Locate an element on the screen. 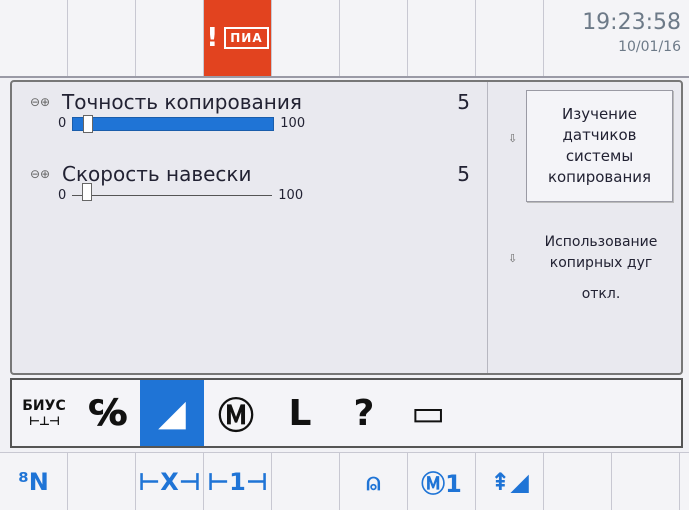  copy-accuracy-slider: 0 100 is located at coordinates (264, 123).